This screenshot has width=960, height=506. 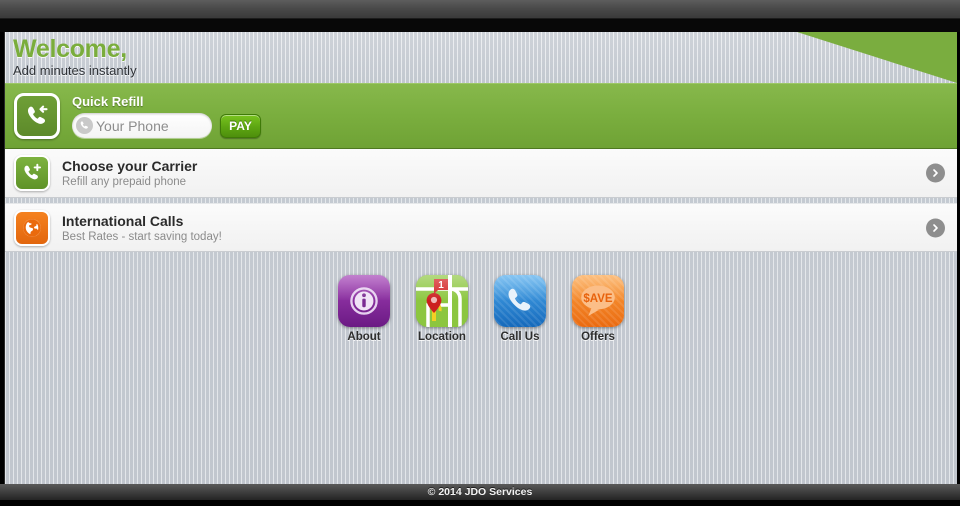 I want to click on quick-refill-title: Quick Refill, so click(x=108, y=101).